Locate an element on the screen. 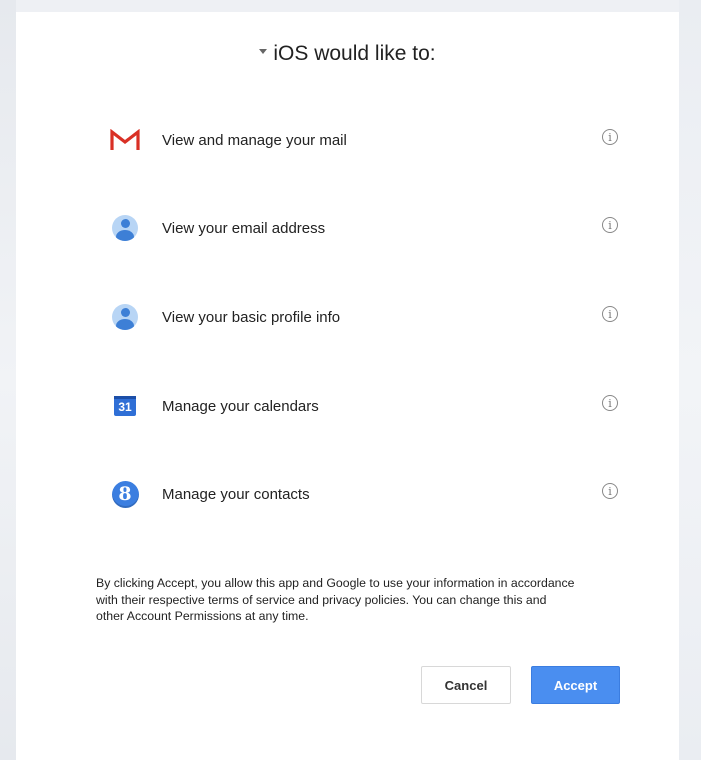  accept-button: Accept is located at coordinates (575, 685).